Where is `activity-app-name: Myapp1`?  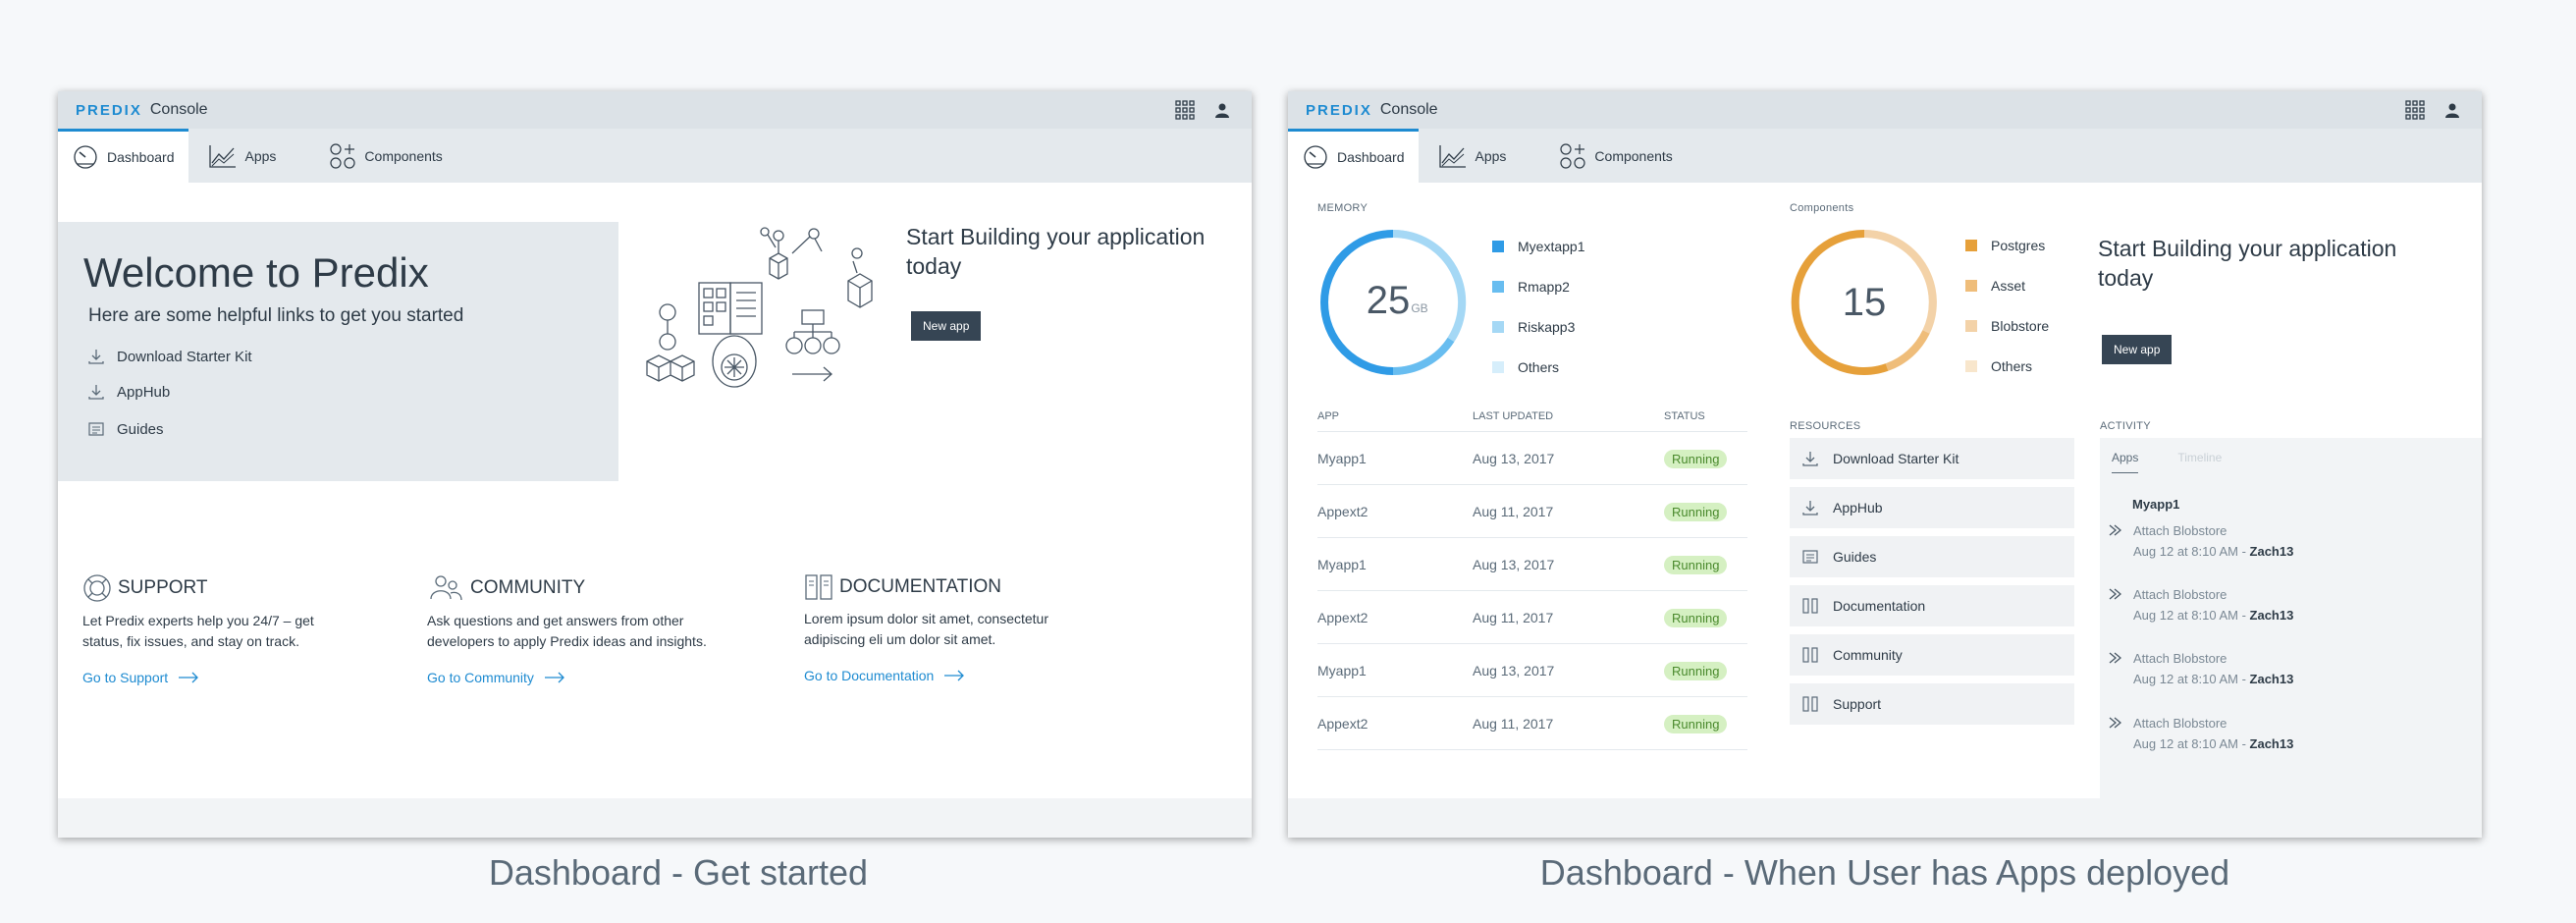
activity-app-name: Myapp1 is located at coordinates (2156, 504).